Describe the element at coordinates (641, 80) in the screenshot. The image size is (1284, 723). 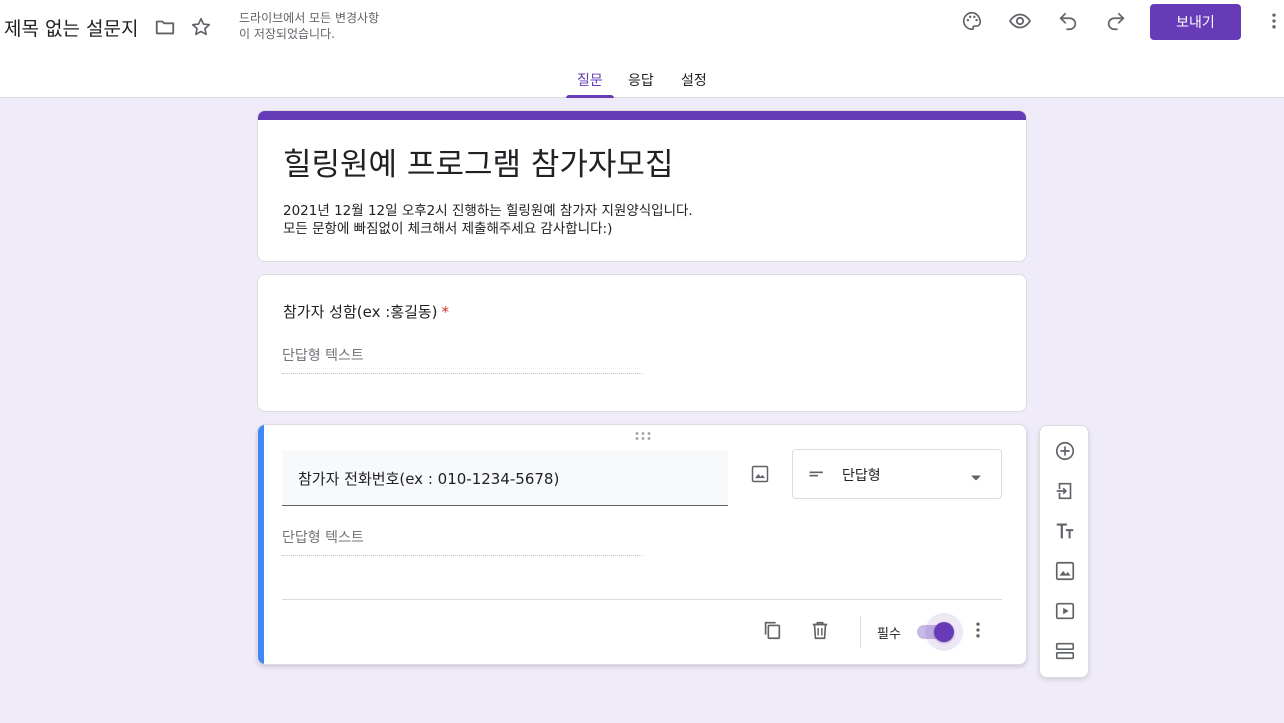
I see `tab-responses: 응답` at that location.